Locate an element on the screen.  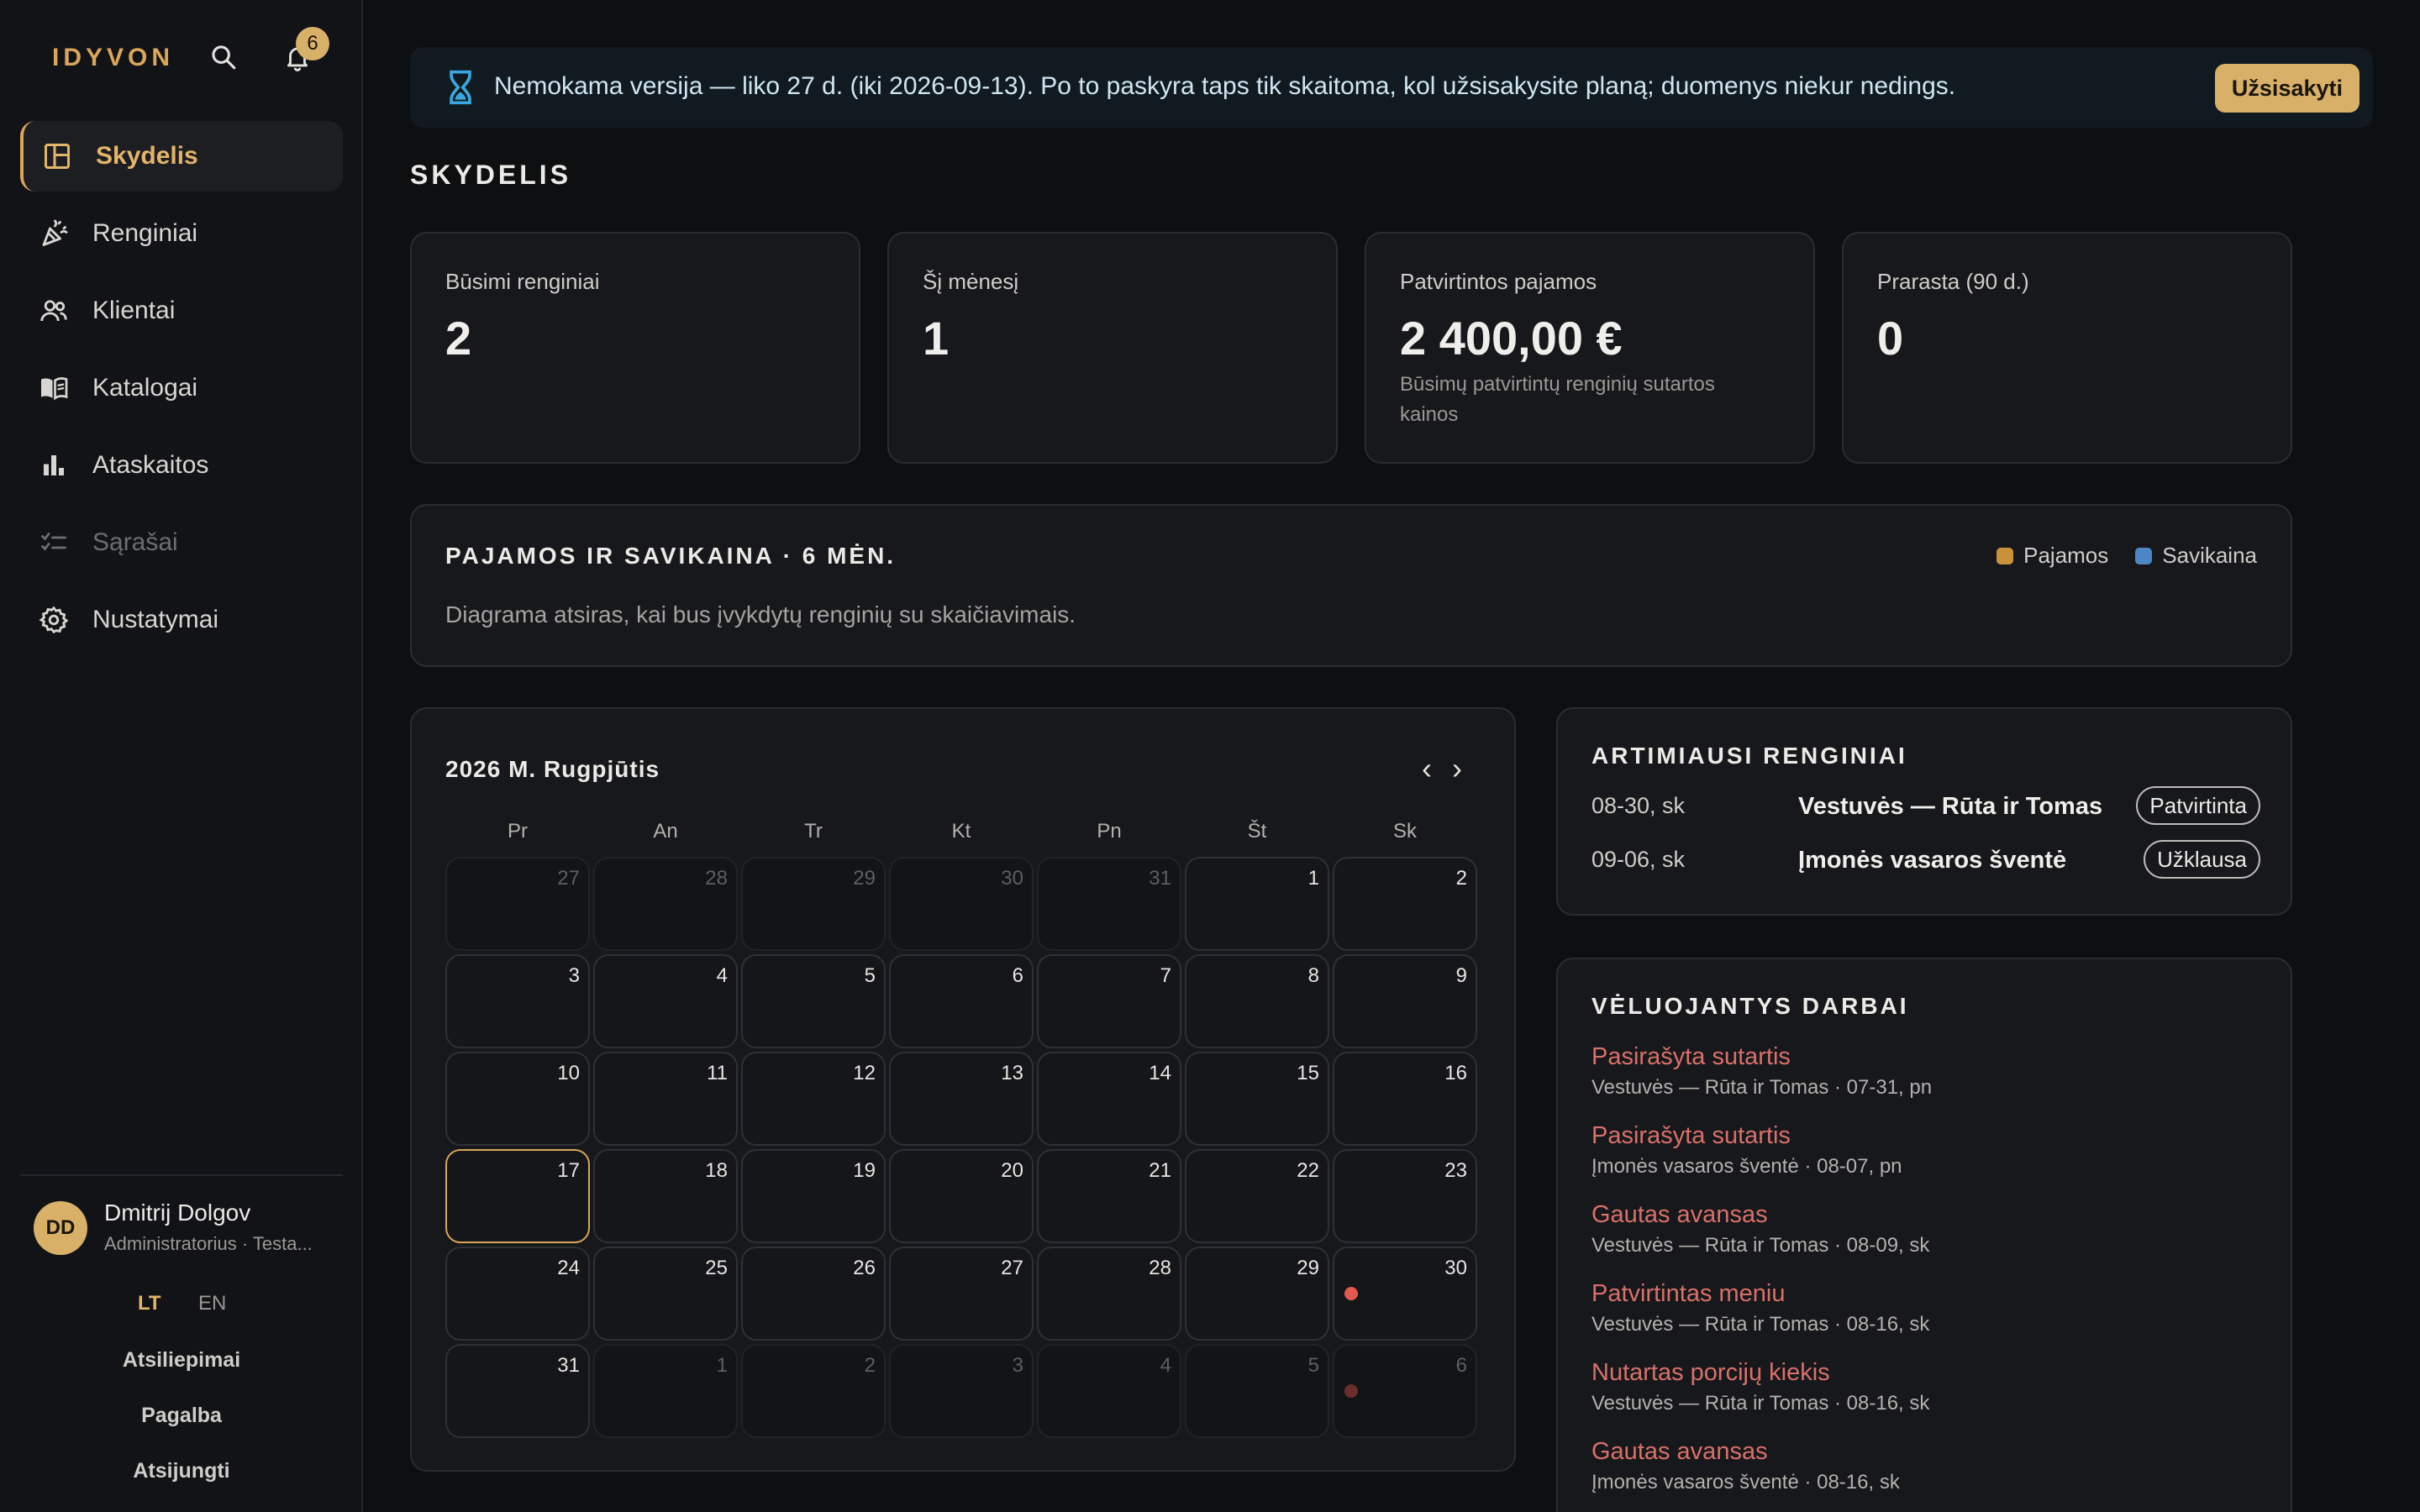
calendar-day: 15 is located at coordinates (1257, 1099).